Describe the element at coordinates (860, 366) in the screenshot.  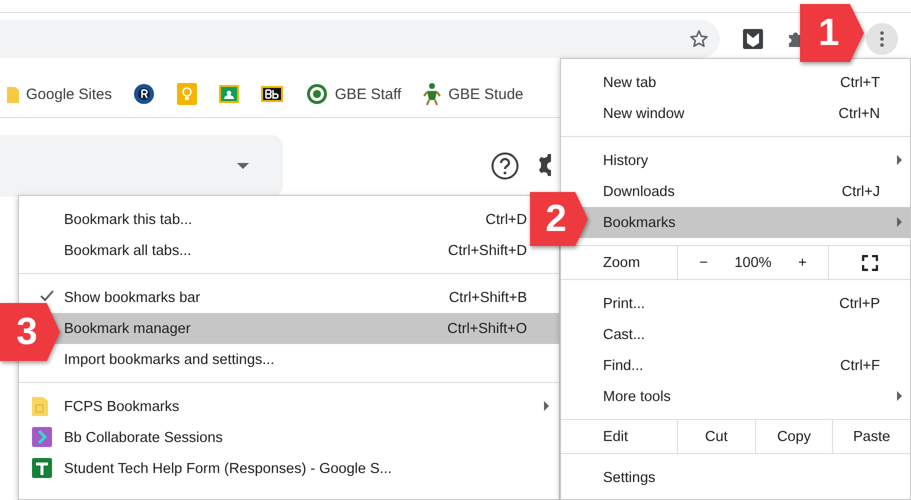
I see `shortcut-label: Ctrl+F` at that location.